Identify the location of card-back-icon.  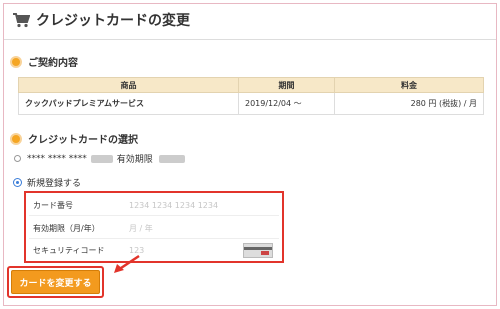
(258, 250).